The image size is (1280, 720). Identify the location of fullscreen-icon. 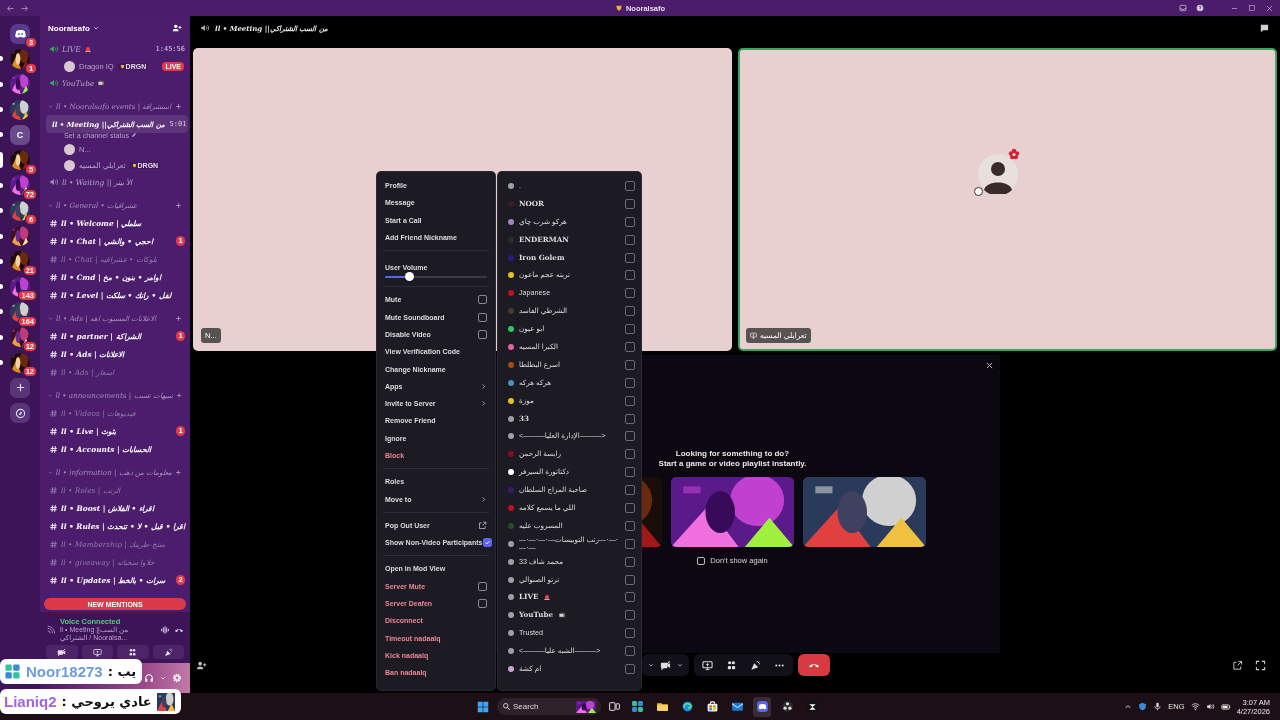
(1260, 665).